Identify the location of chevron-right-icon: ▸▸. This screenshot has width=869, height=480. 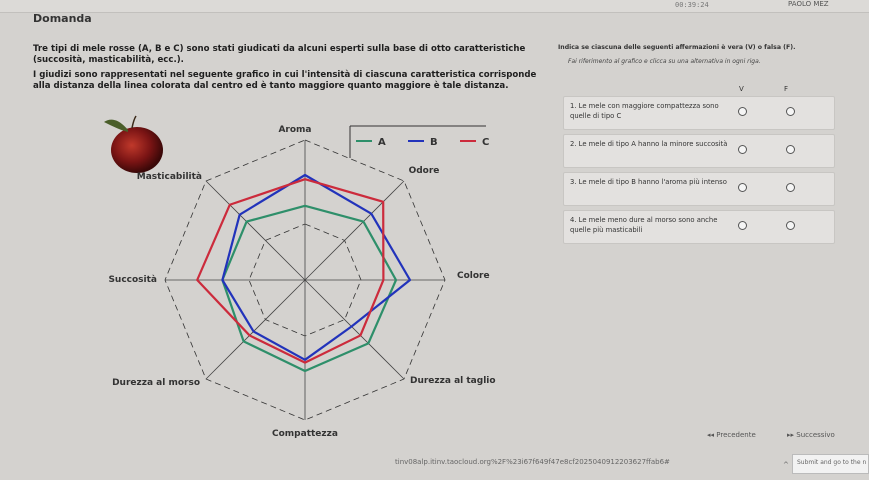
(792, 435).